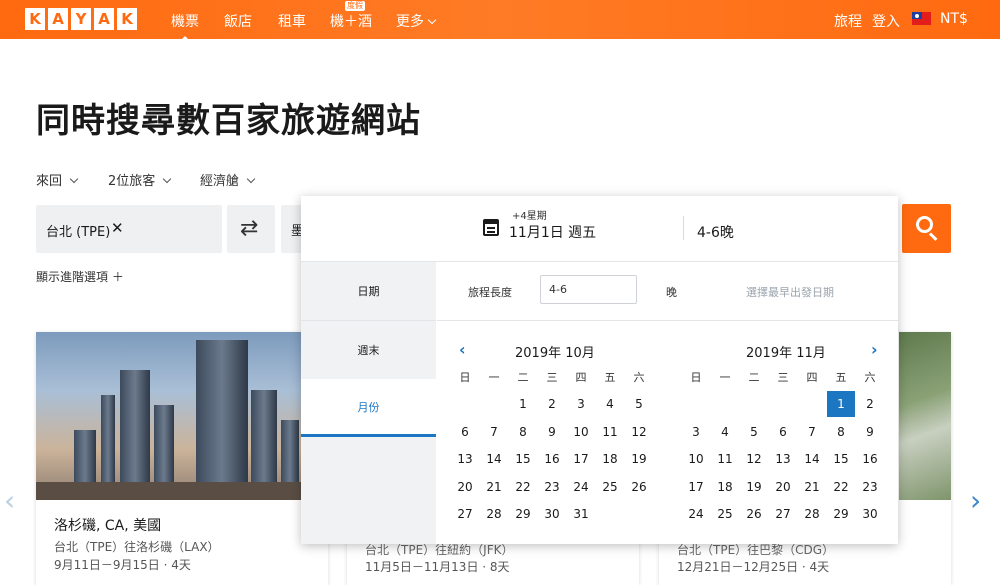 Image resolution: width=1000 pixels, height=585 pixels. I want to click on trip-length-input, so click(588, 289).